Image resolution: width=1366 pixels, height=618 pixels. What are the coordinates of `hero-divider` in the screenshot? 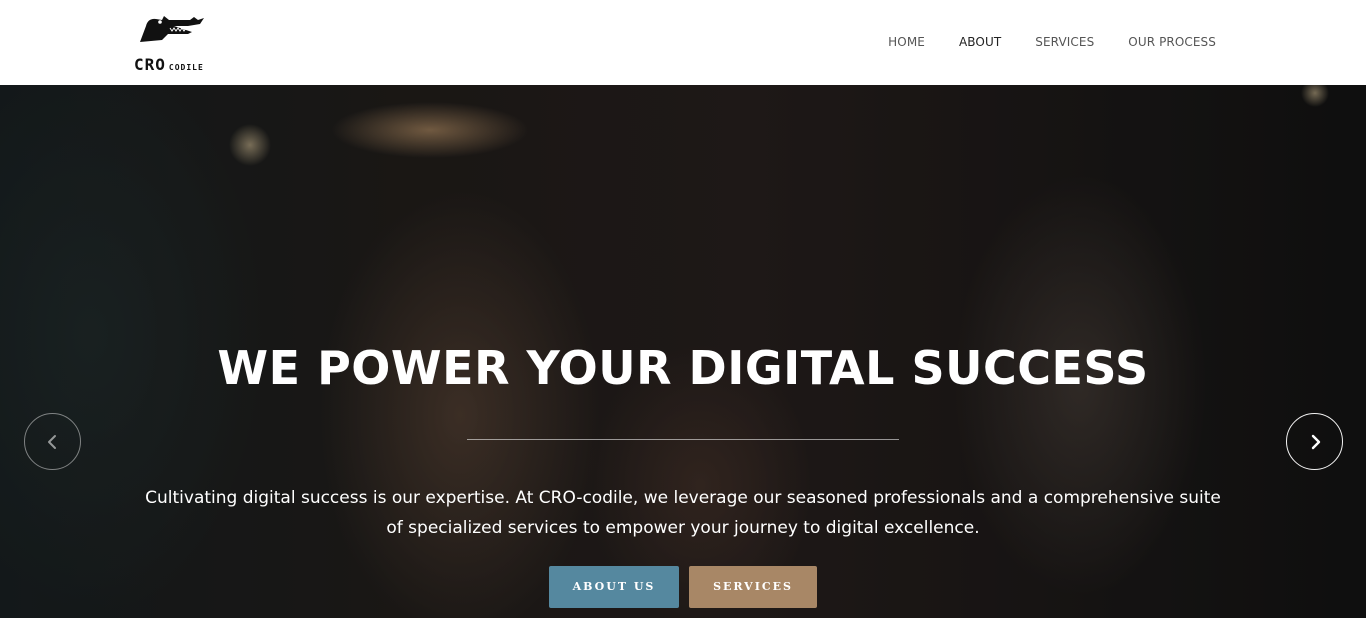 It's located at (683, 439).